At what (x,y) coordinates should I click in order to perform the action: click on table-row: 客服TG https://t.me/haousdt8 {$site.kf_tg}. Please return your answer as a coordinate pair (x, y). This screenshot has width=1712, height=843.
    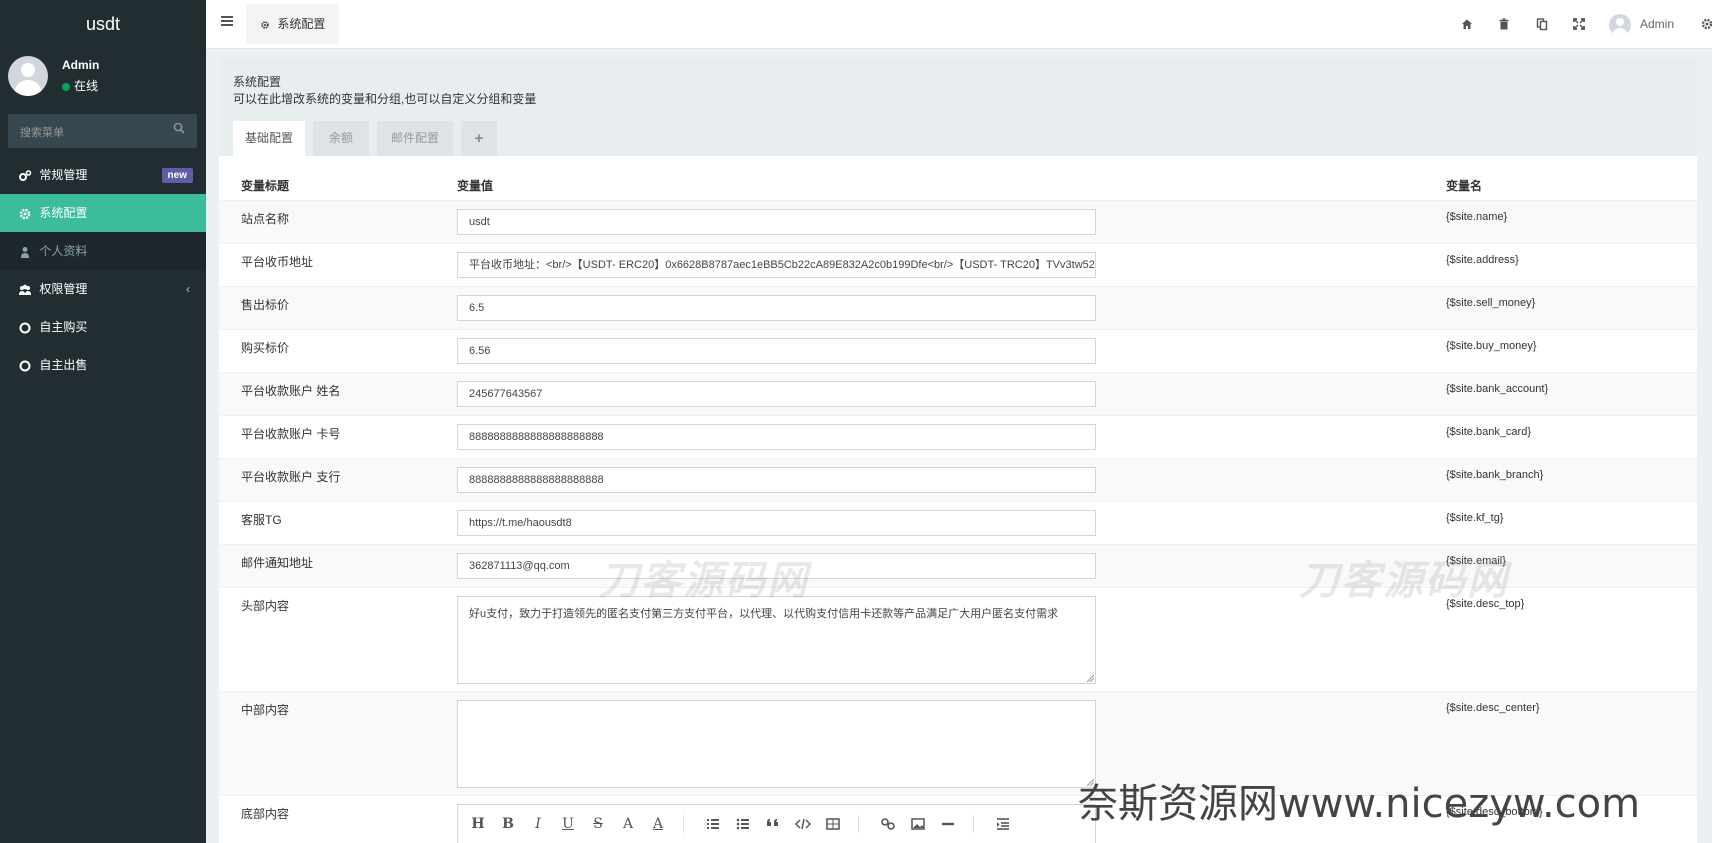
    Looking at the image, I should click on (958, 523).